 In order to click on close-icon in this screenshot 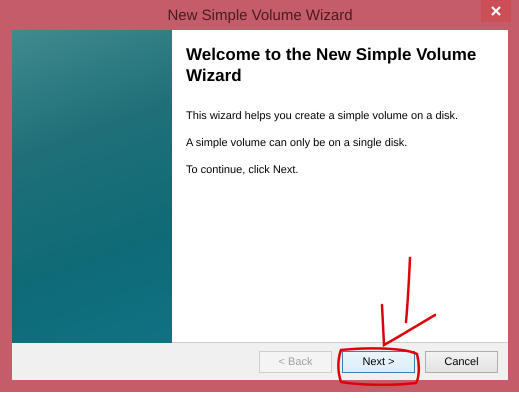, I will do `click(496, 11)`.